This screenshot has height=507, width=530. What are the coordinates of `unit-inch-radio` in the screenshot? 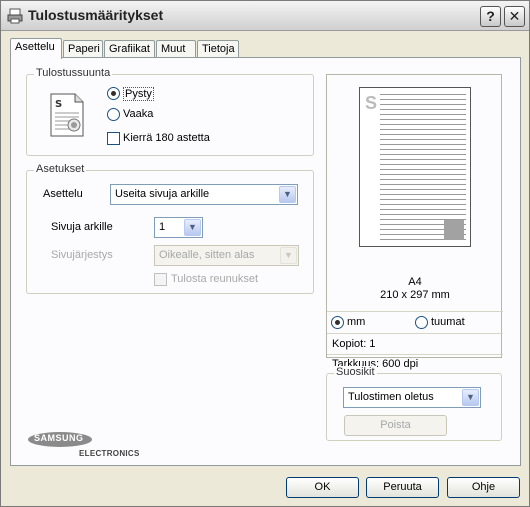 It's located at (421, 322).